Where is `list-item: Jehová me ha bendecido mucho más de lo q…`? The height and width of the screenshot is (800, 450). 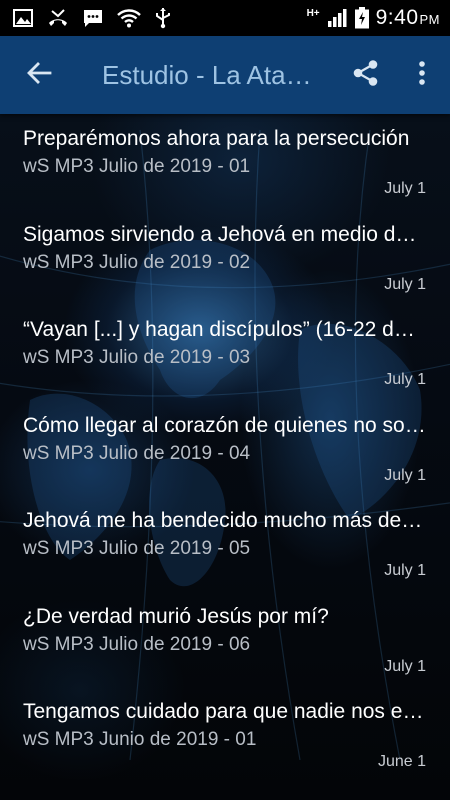 list-item: Jehová me ha bendecido mucho más de lo q… is located at coordinates (225, 544).